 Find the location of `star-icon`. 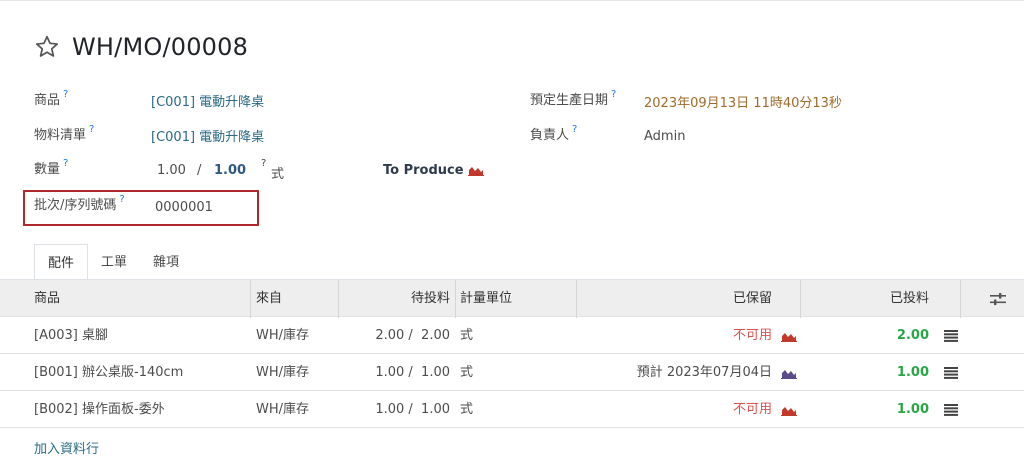

star-icon is located at coordinates (47, 47).